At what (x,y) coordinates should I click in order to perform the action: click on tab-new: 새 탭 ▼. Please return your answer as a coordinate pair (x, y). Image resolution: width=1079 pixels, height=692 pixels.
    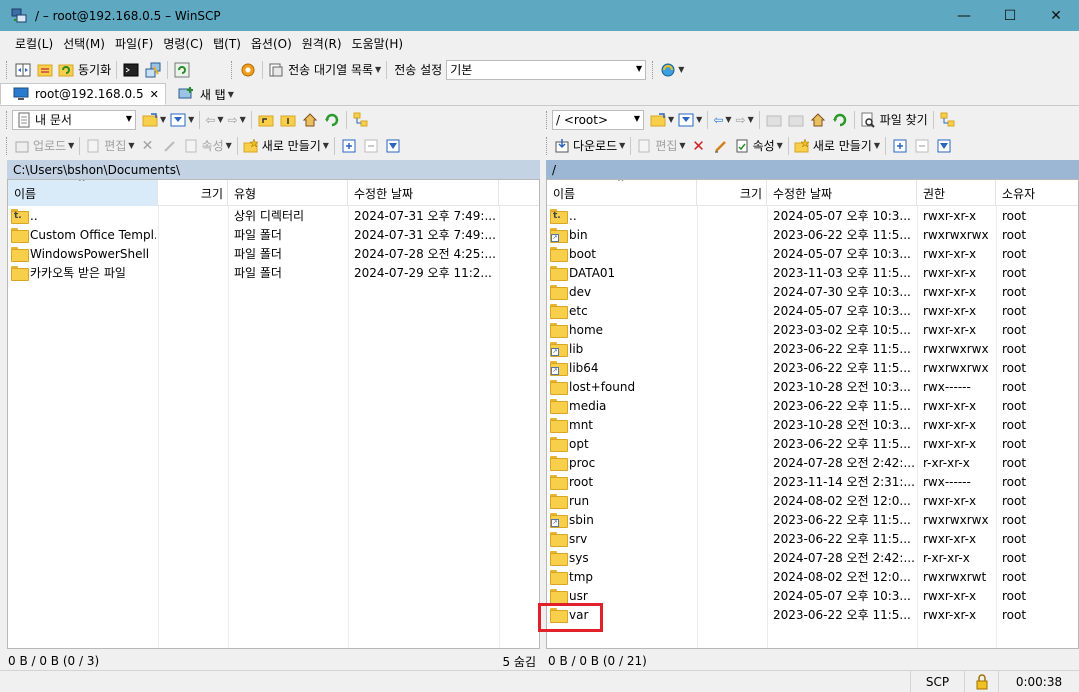
    Looking at the image, I should click on (202, 94).